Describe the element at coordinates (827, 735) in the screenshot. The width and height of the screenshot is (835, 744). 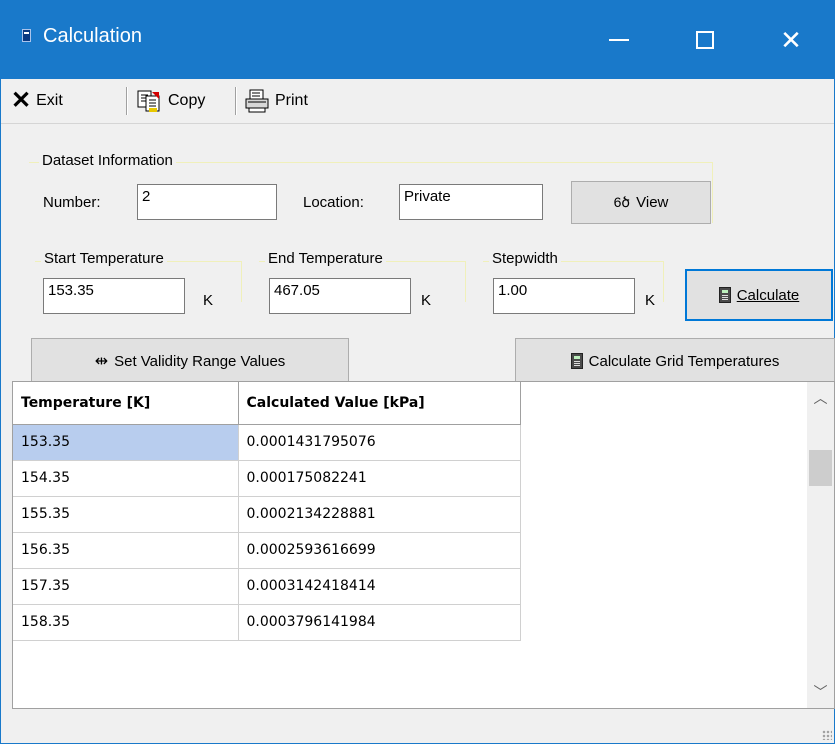
I see `resize-grip-icon` at that location.